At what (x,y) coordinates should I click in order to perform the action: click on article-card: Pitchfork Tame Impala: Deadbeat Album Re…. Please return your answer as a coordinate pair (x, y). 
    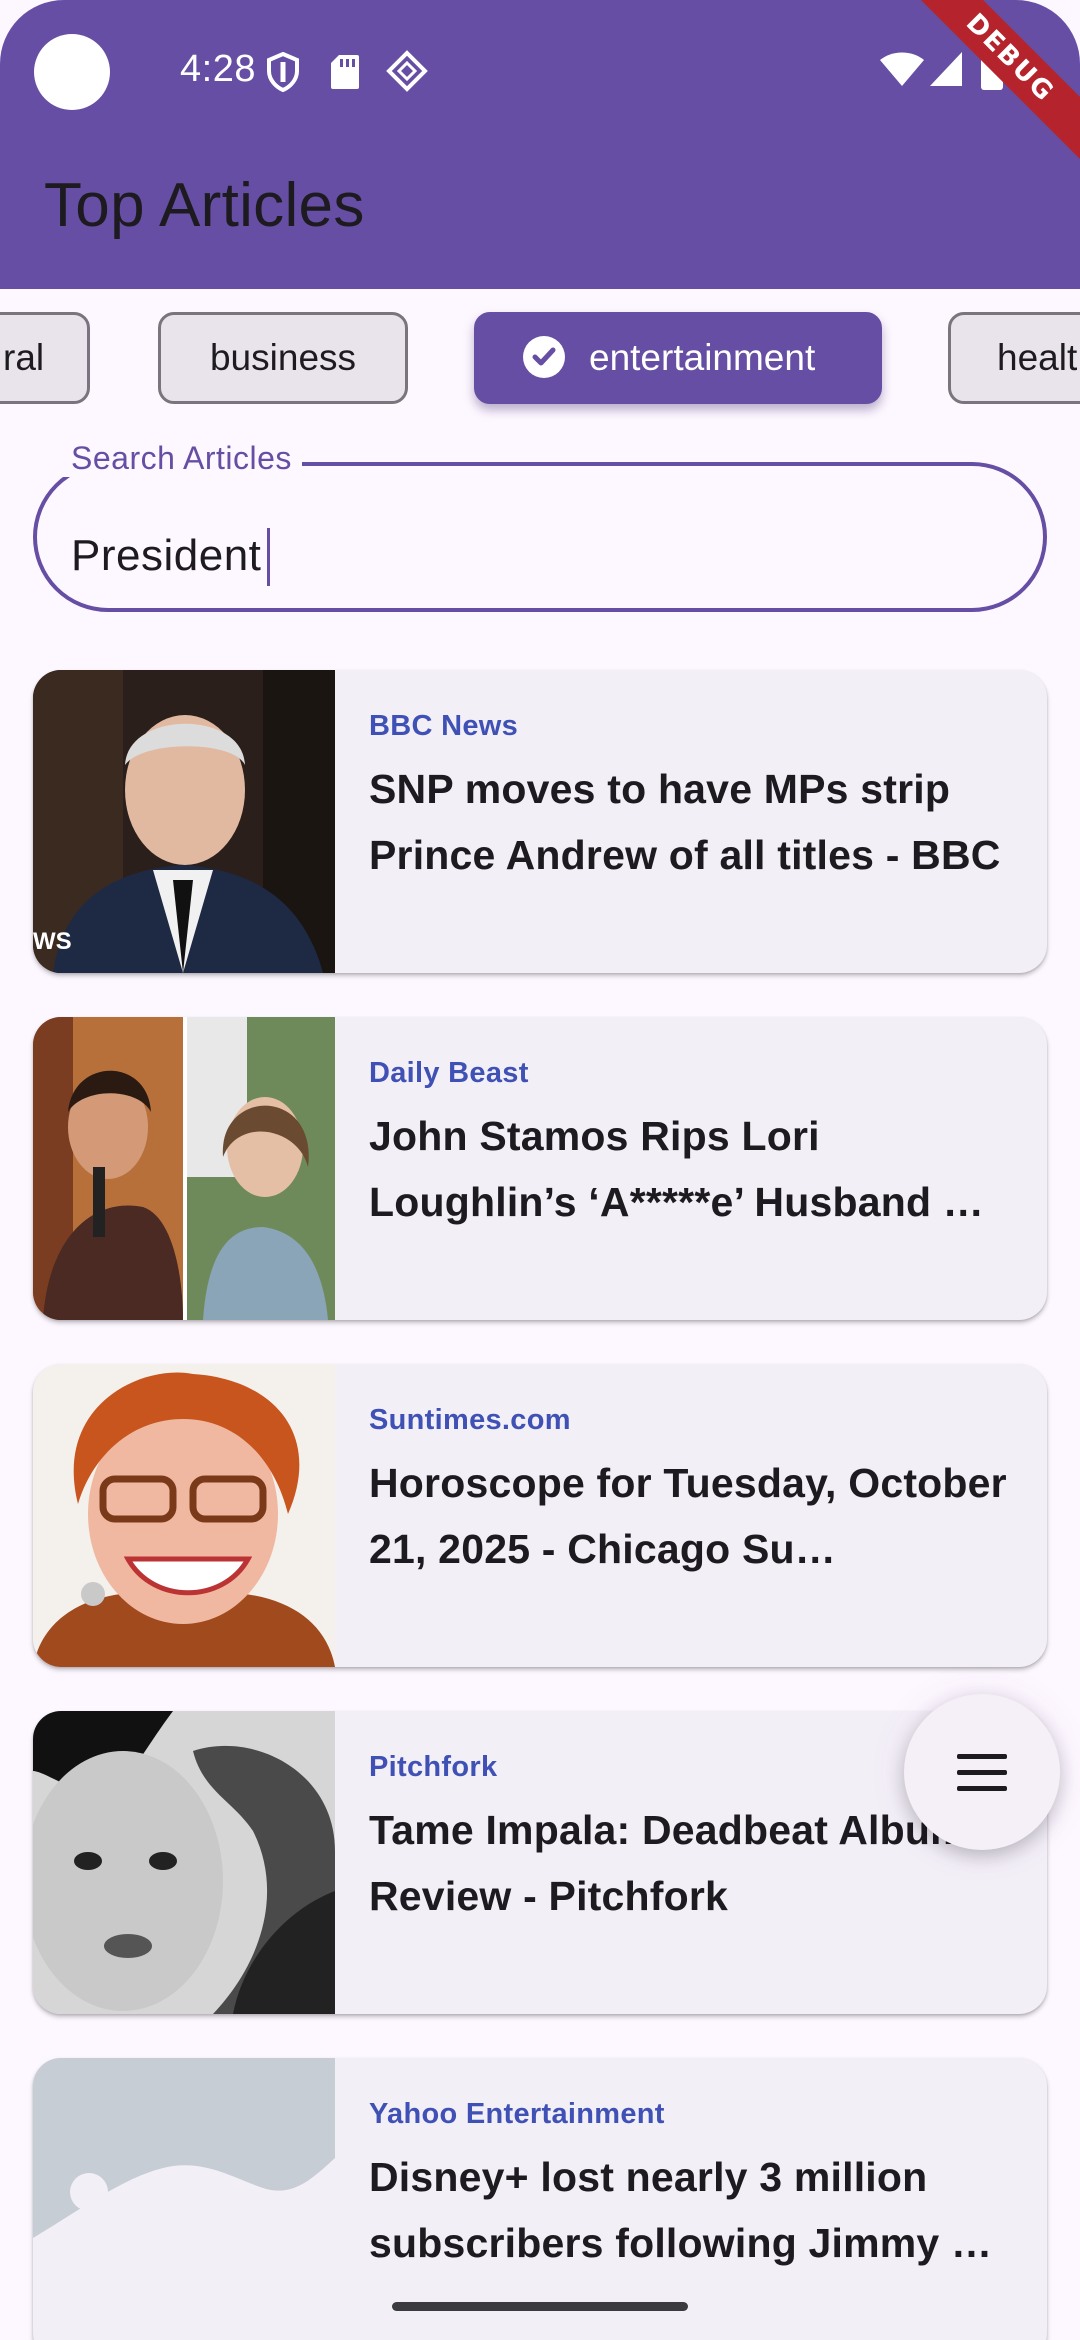
    Looking at the image, I should click on (540, 1862).